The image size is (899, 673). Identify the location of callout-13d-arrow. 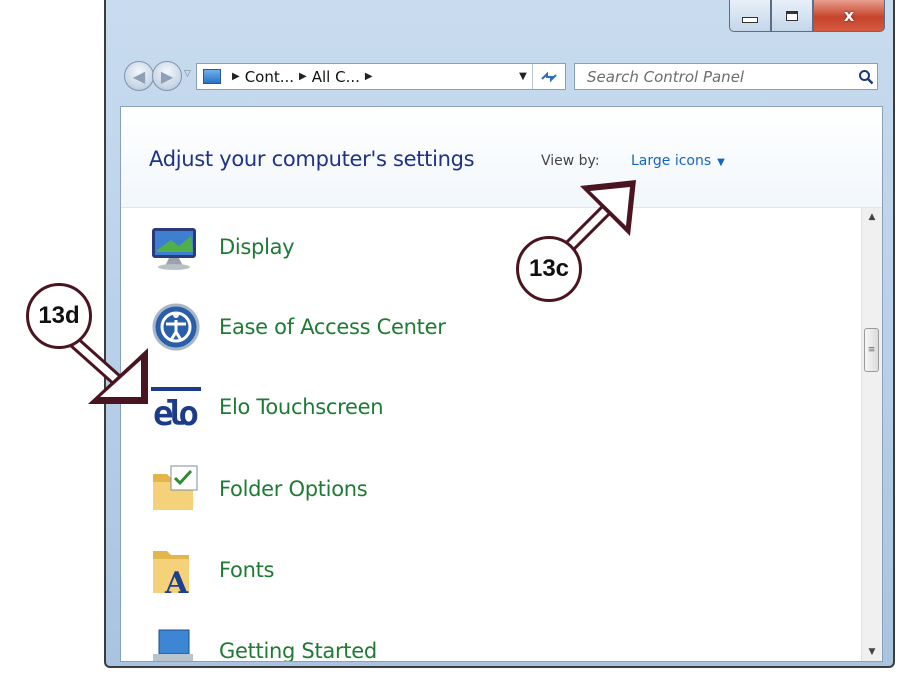
(107, 369).